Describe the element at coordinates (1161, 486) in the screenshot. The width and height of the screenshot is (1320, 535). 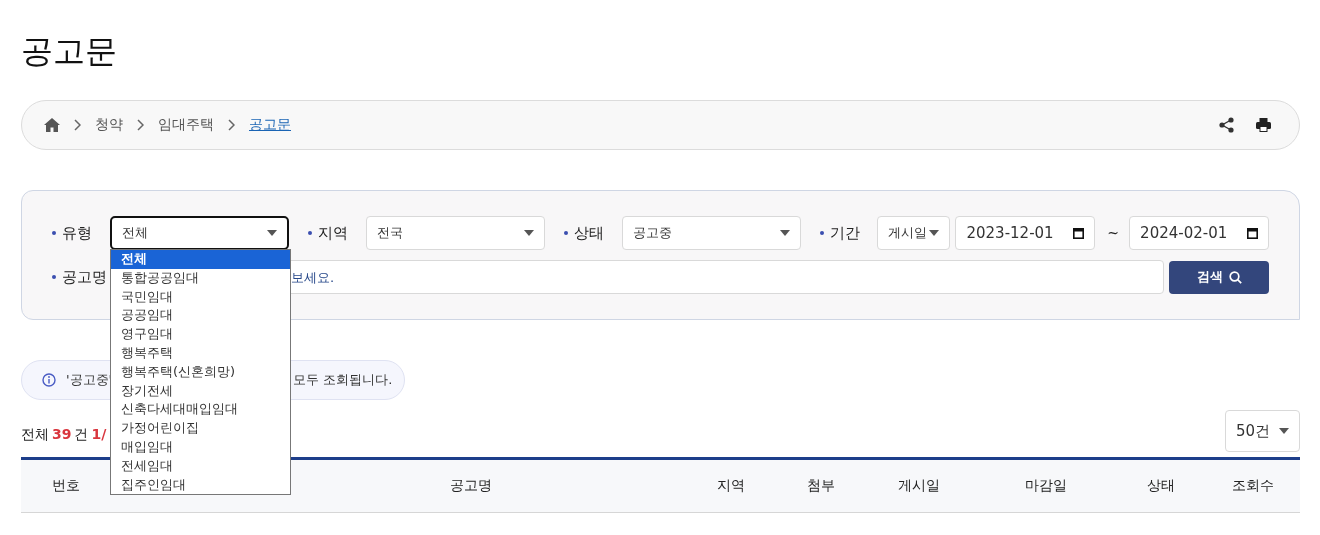
I see `column-header: 상태` at that location.